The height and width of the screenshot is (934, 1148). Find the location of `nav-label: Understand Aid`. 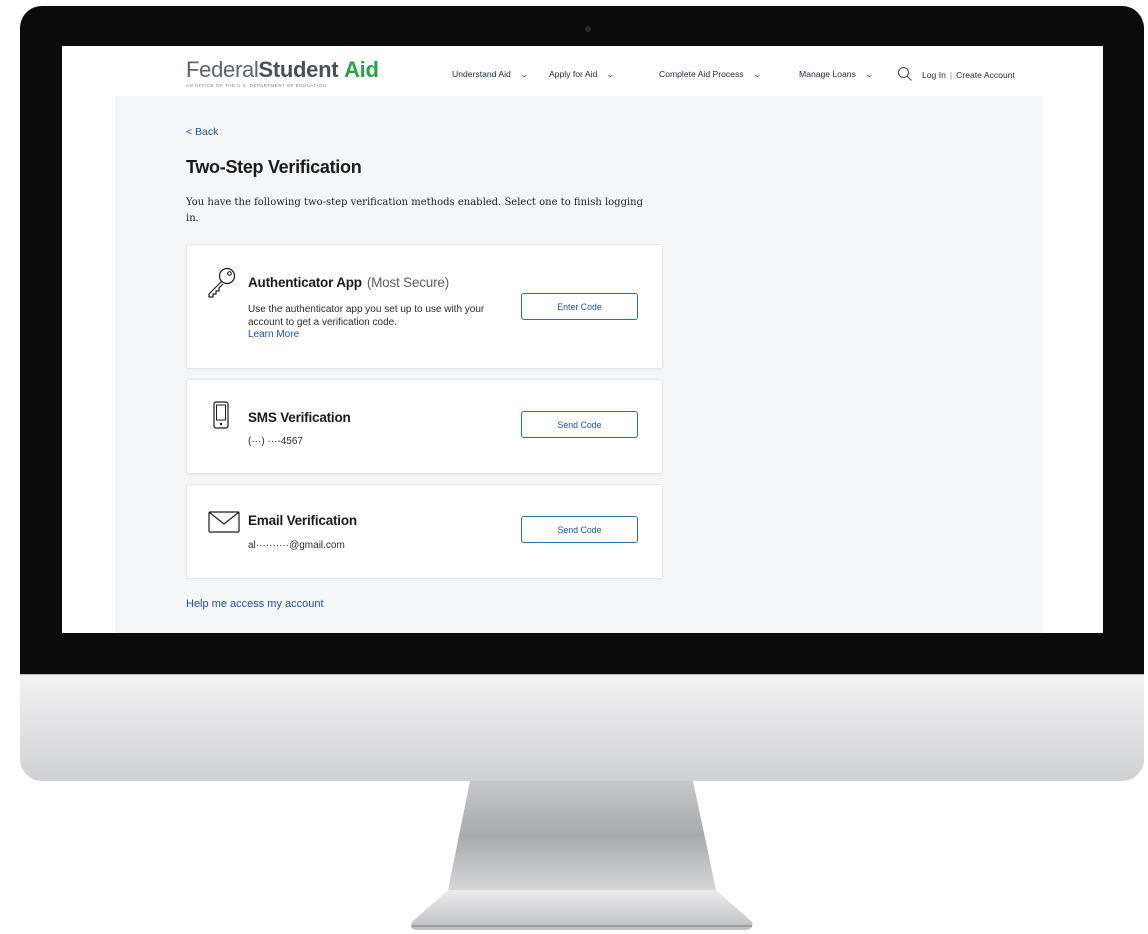

nav-label: Understand Aid is located at coordinates (481, 74).